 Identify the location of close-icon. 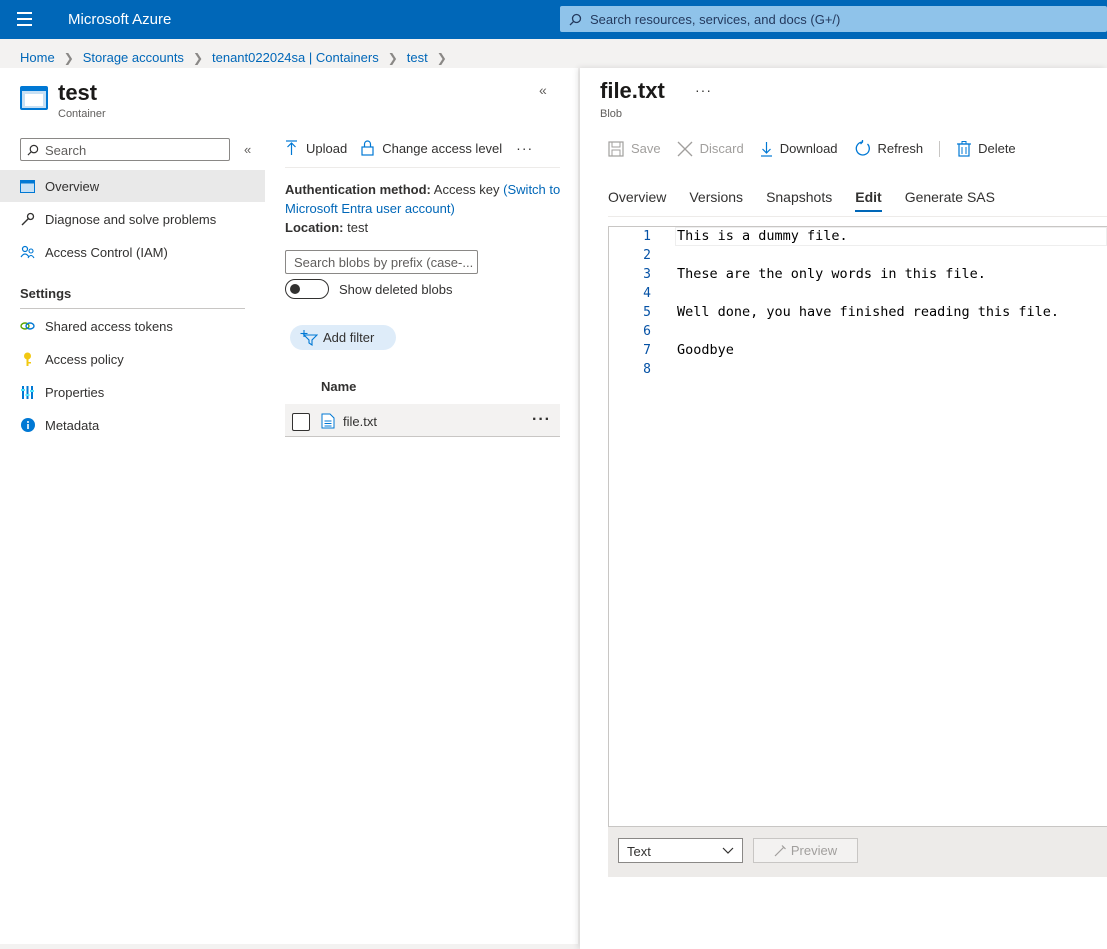
(685, 148).